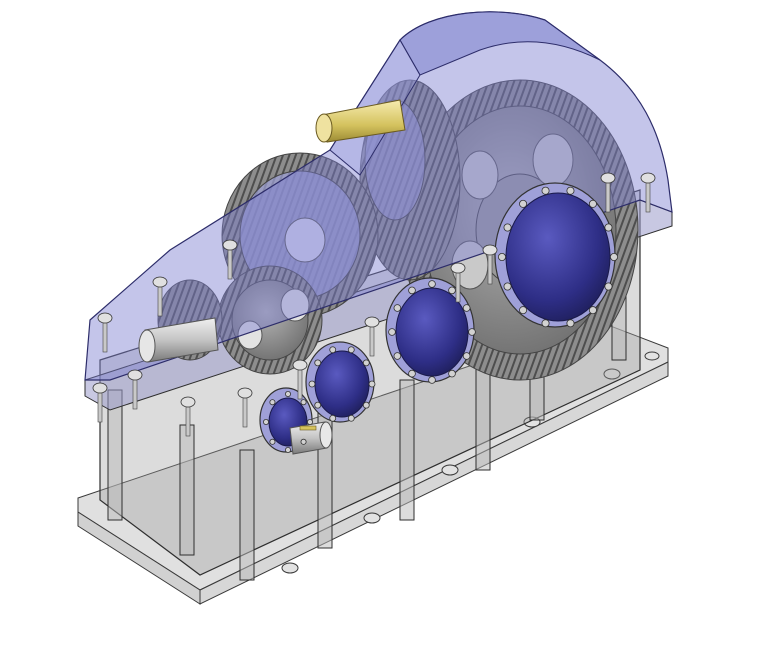 The height and width of the screenshot is (672, 777). Describe the element at coordinates (555, 255) in the screenshot. I see `bearing-cap-large` at that location.